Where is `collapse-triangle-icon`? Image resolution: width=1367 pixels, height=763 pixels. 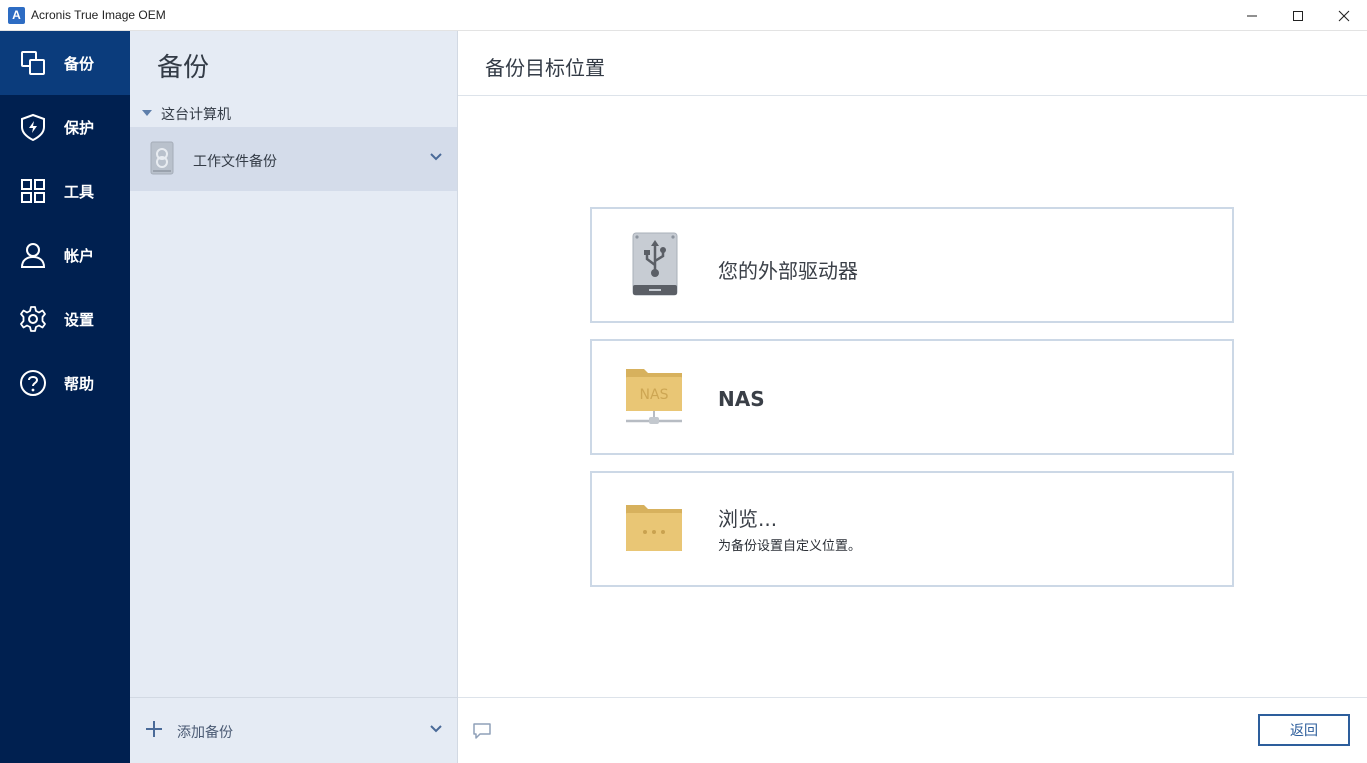
collapse-triangle-icon is located at coordinates (147, 113).